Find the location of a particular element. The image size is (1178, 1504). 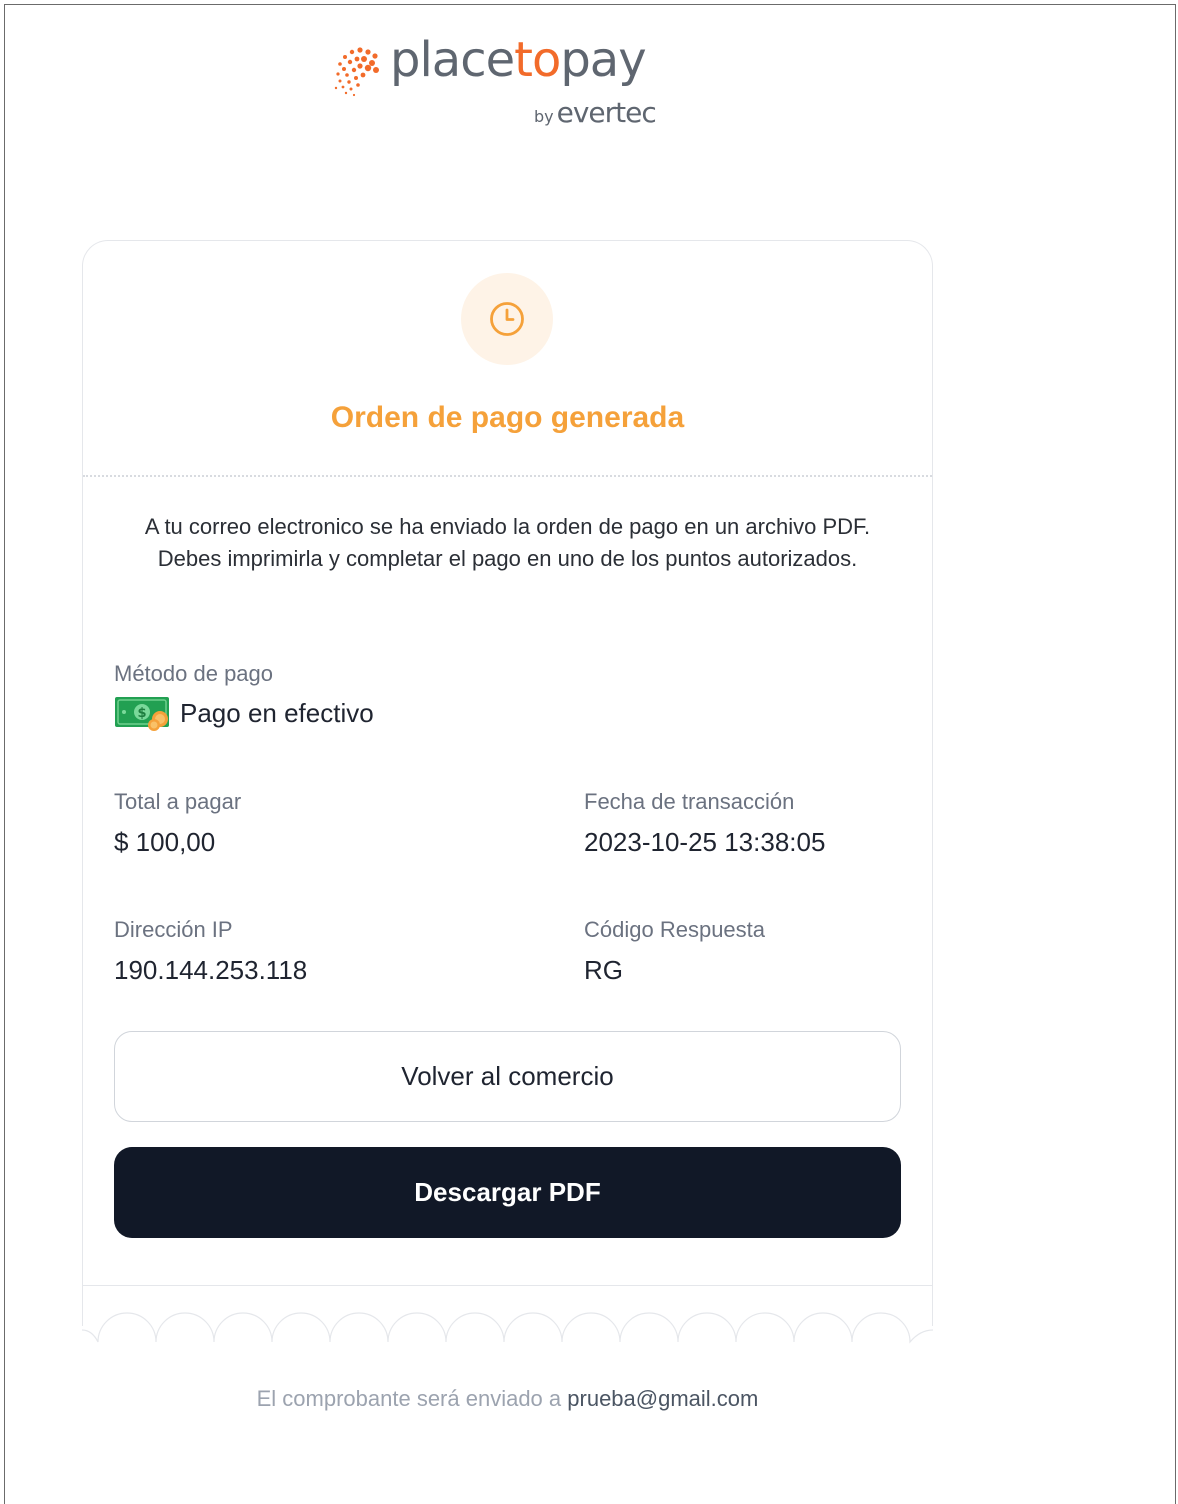

logo-byline: by evertec is located at coordinates (595, 112).